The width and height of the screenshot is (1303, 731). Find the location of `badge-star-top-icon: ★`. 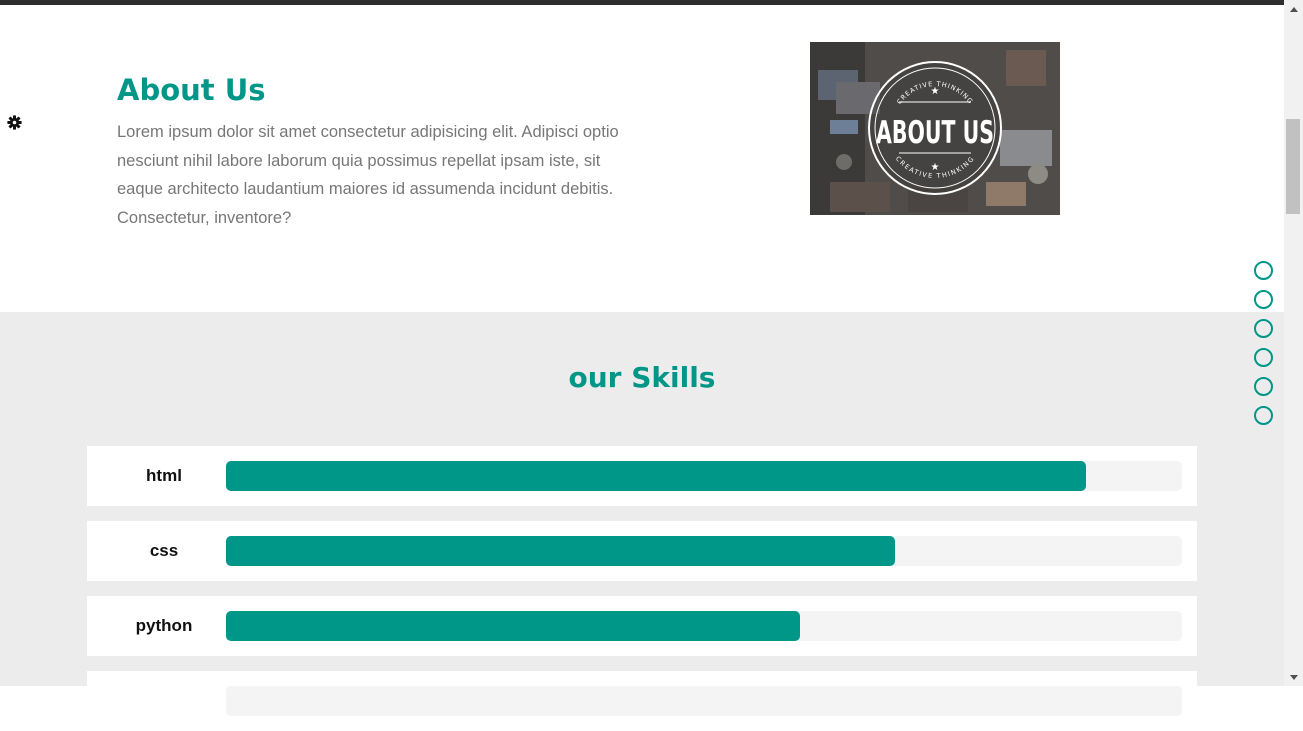

badge-star-top-icon: ★ is located at coordinates (935, 91).